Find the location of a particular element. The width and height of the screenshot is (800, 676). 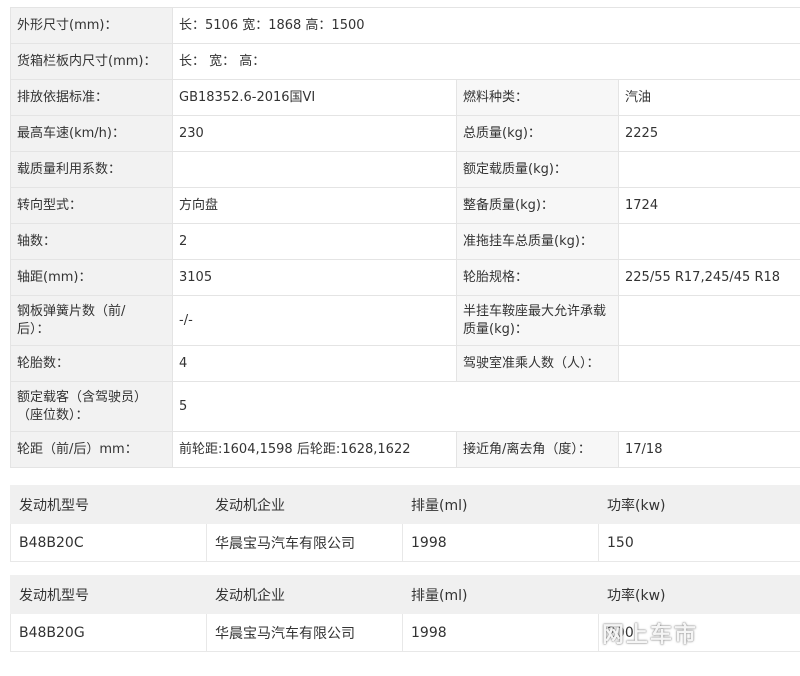

engine-row: B48B20C 华晨宝马汽车有限公司 1998 150 is located at coordinates (405, 542).